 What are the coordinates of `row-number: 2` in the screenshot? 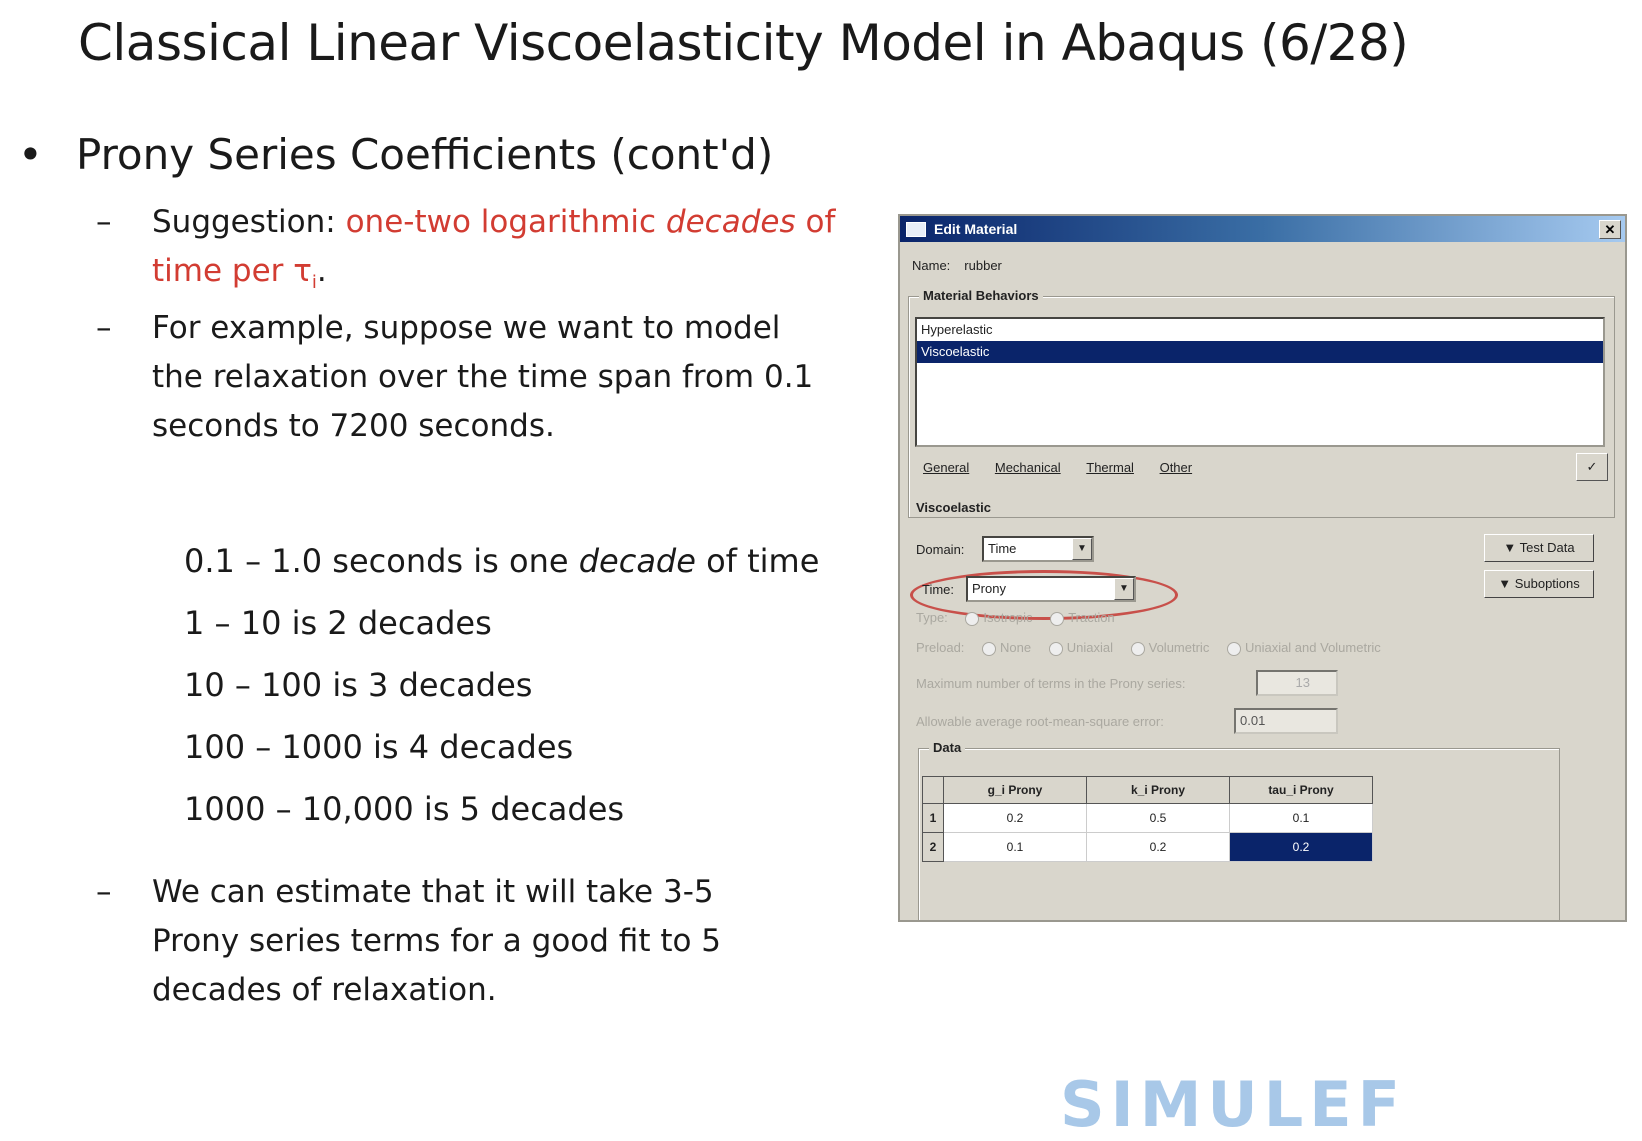 It's located at (933, 847).